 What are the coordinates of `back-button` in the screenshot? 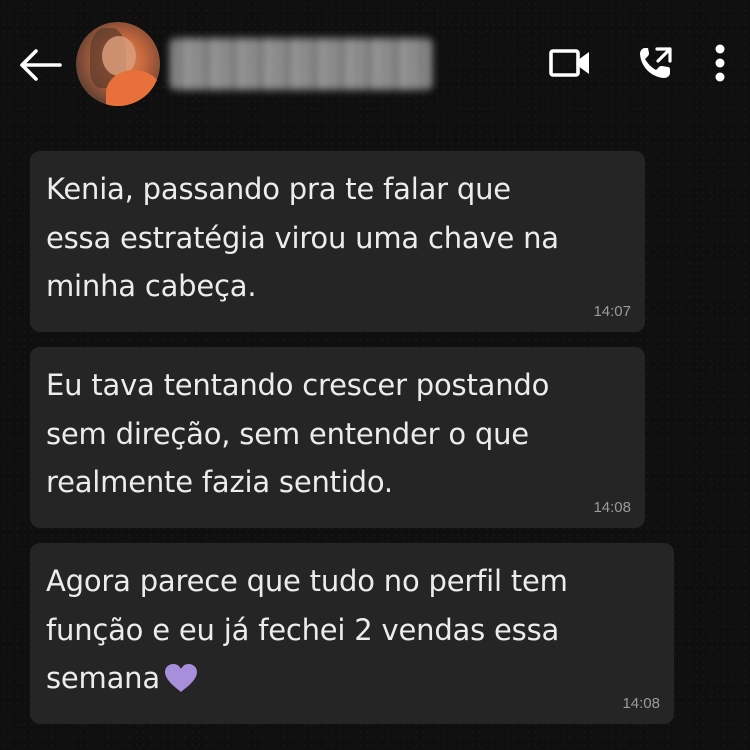 It's located at (40, 65).